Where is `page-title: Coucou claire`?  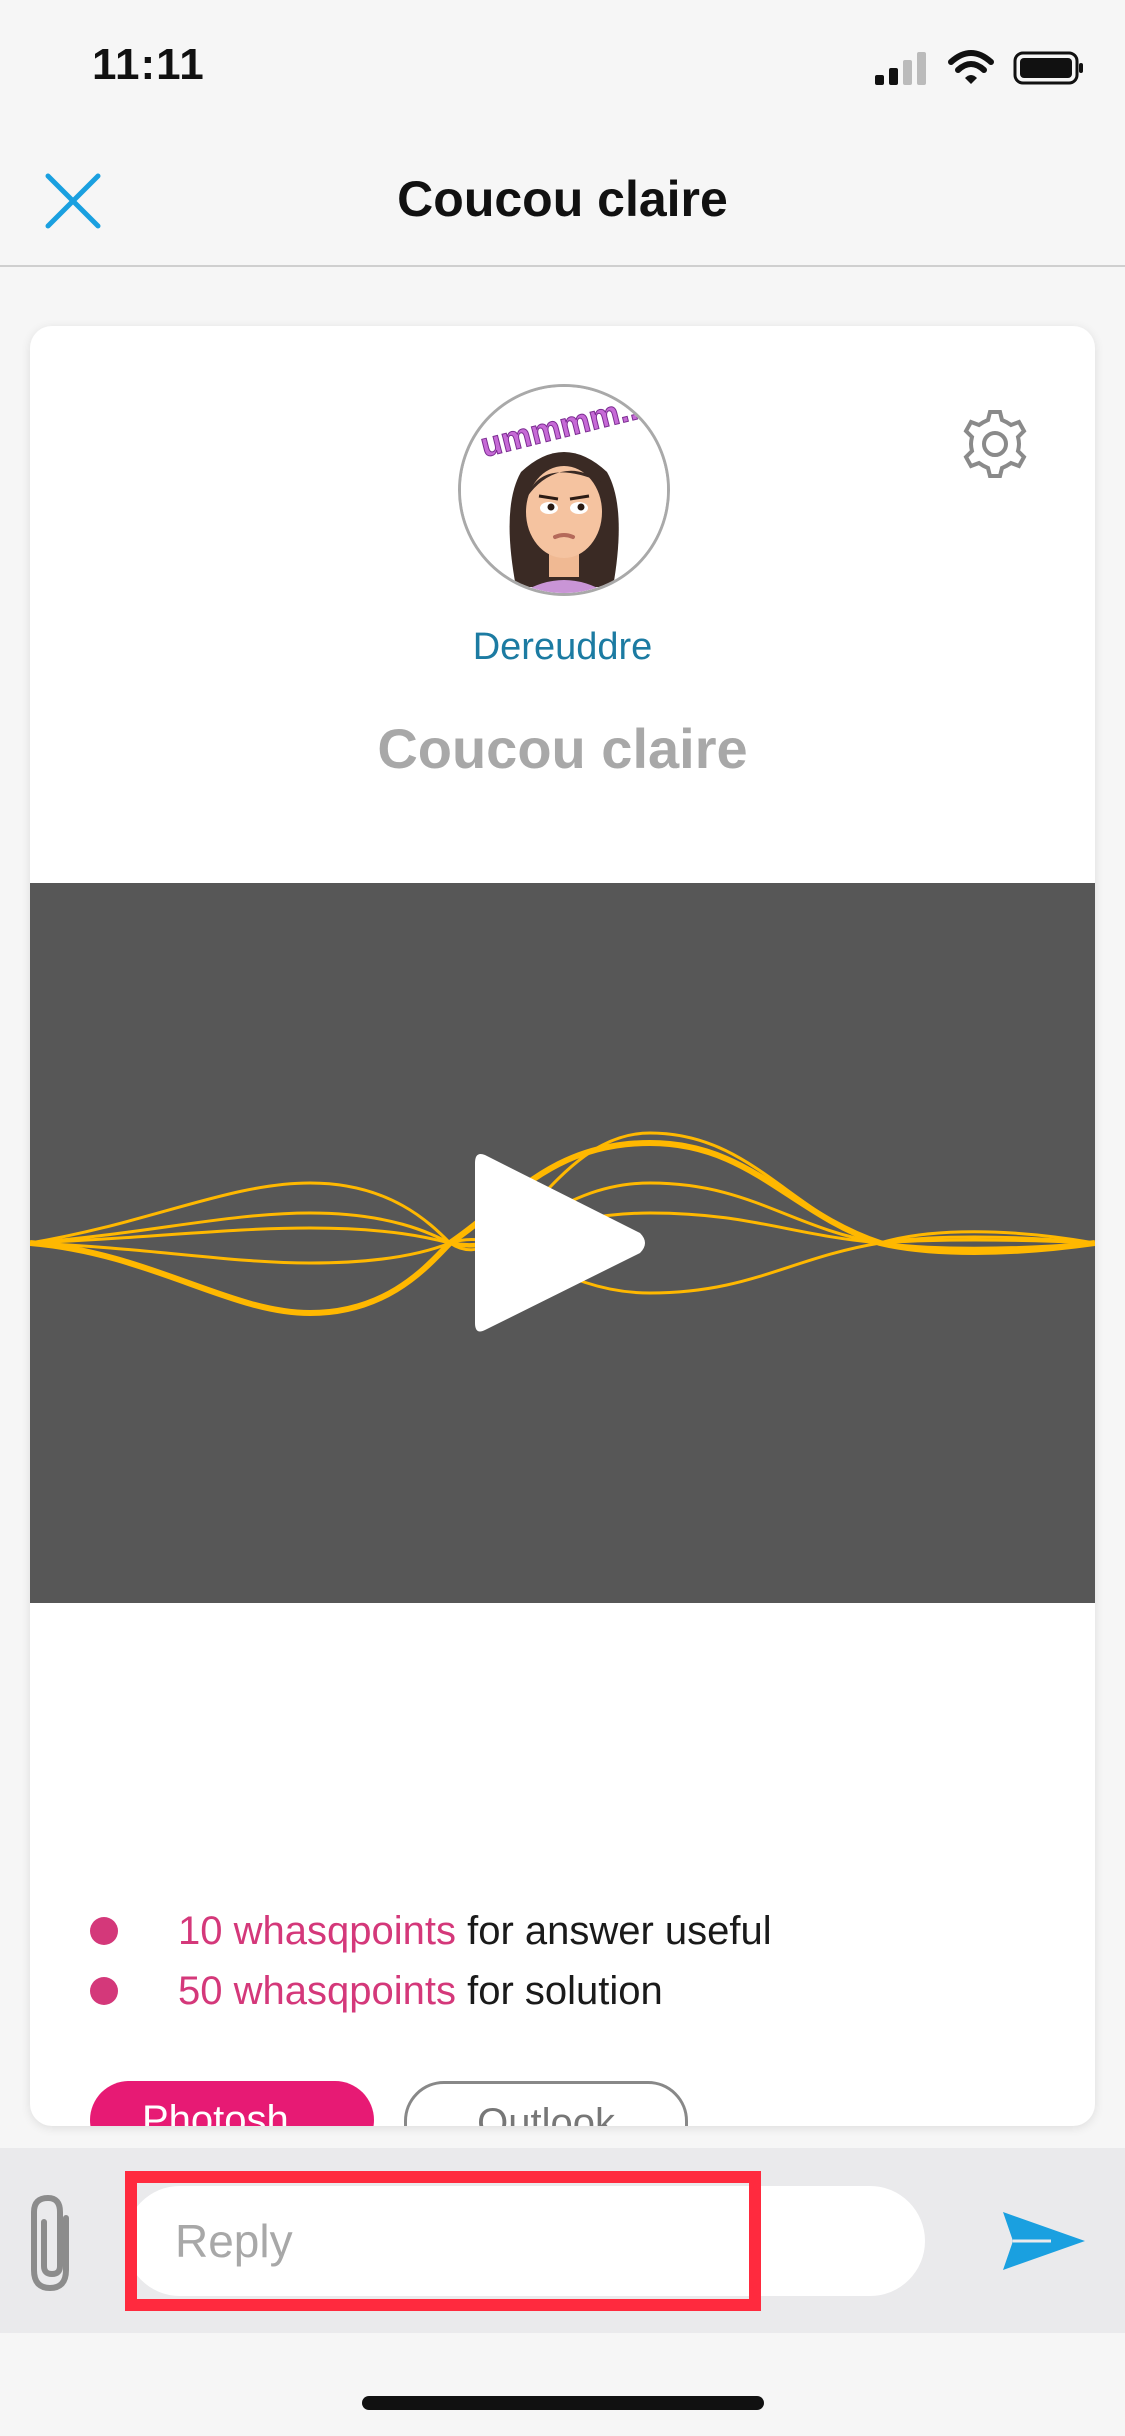
page-title: Coucou claire is located at coordinates (562, 199).